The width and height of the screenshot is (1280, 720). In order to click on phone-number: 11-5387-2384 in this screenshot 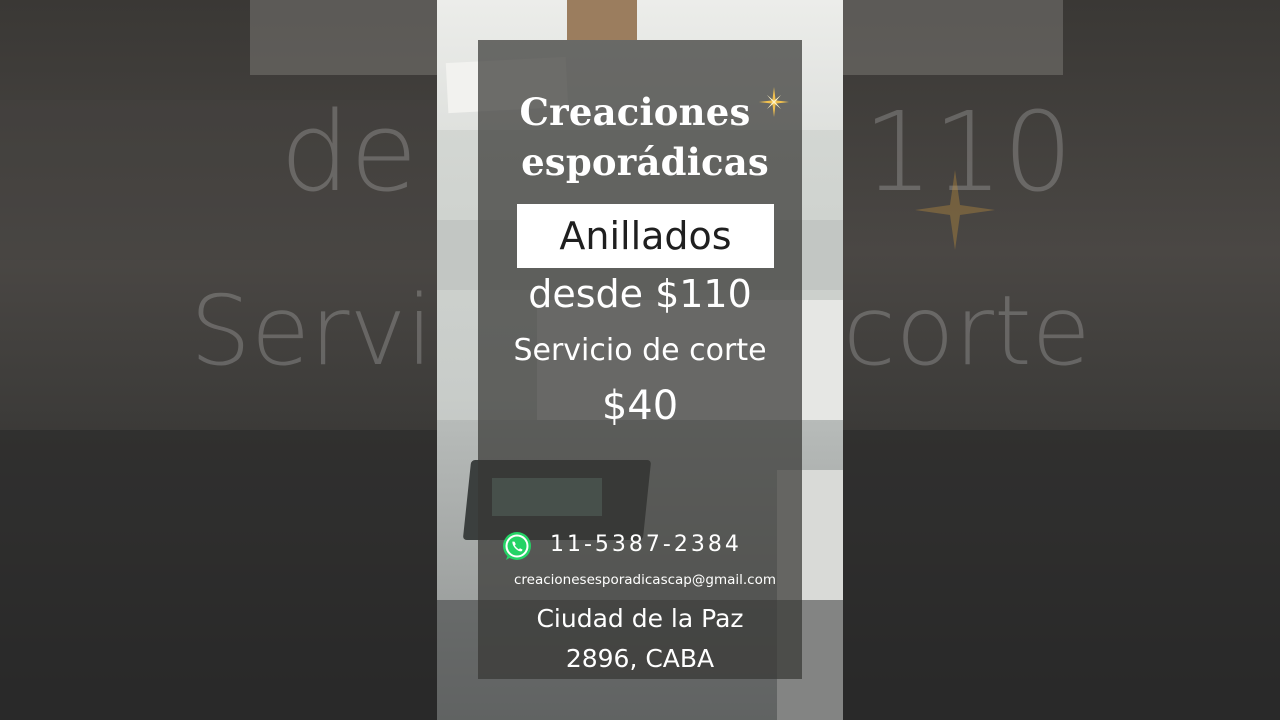, I will do `click(646, 544)`.